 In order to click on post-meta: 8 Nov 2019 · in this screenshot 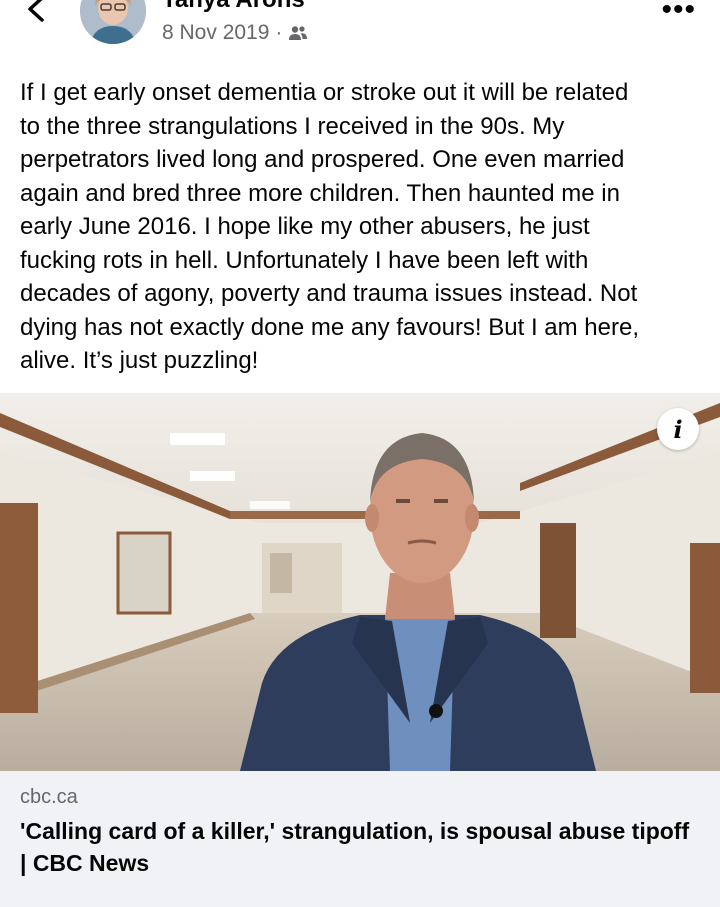, I will do `click(235, 33)`.